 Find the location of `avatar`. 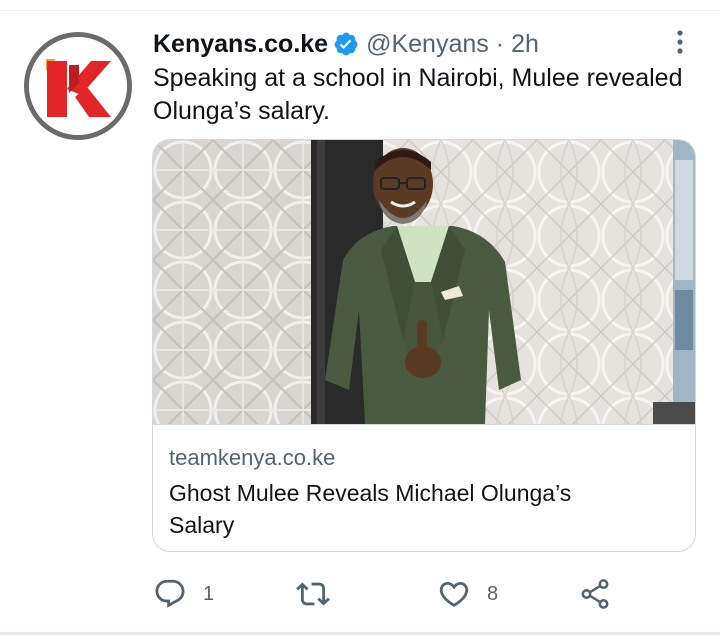

avatar is located at coordinates (78, 86).